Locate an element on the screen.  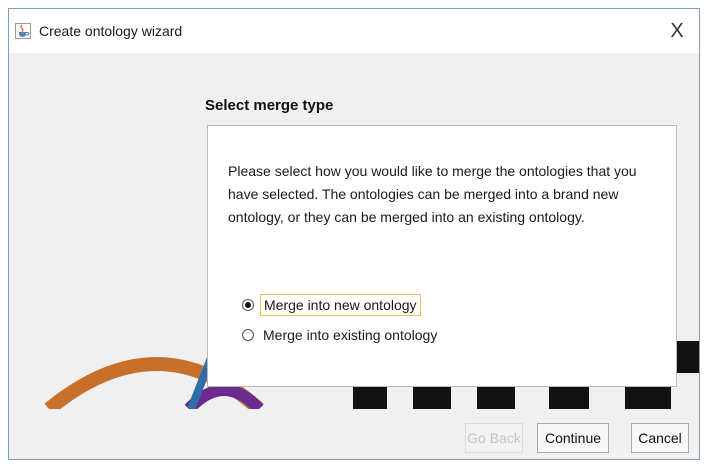
option-new-ontology: Merge into new ontology is located at coordinates (331, 305).